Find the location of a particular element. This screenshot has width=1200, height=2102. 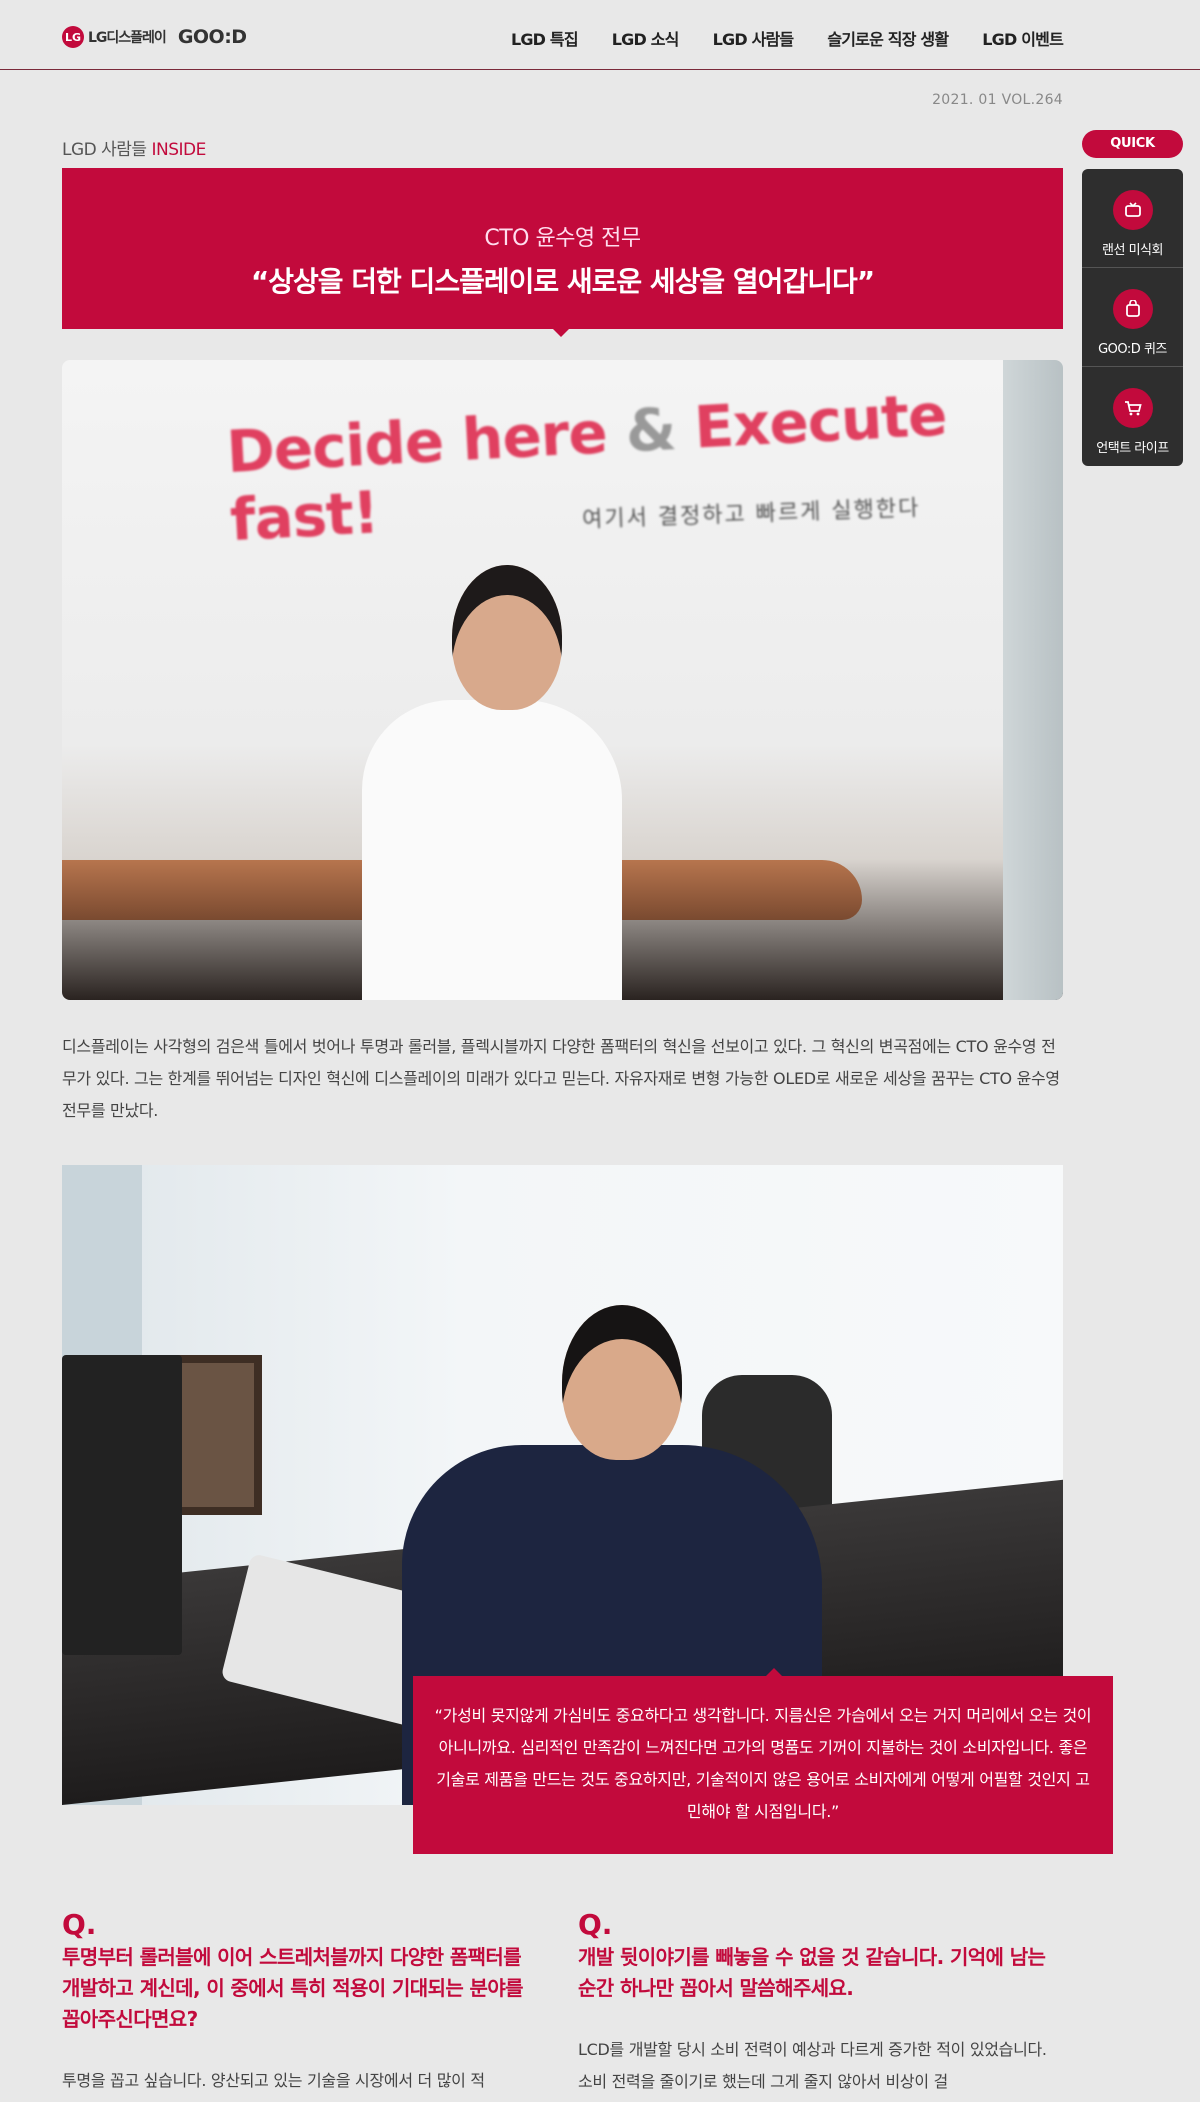

slogan-ampersand: & is located at coordinates (650, 430).